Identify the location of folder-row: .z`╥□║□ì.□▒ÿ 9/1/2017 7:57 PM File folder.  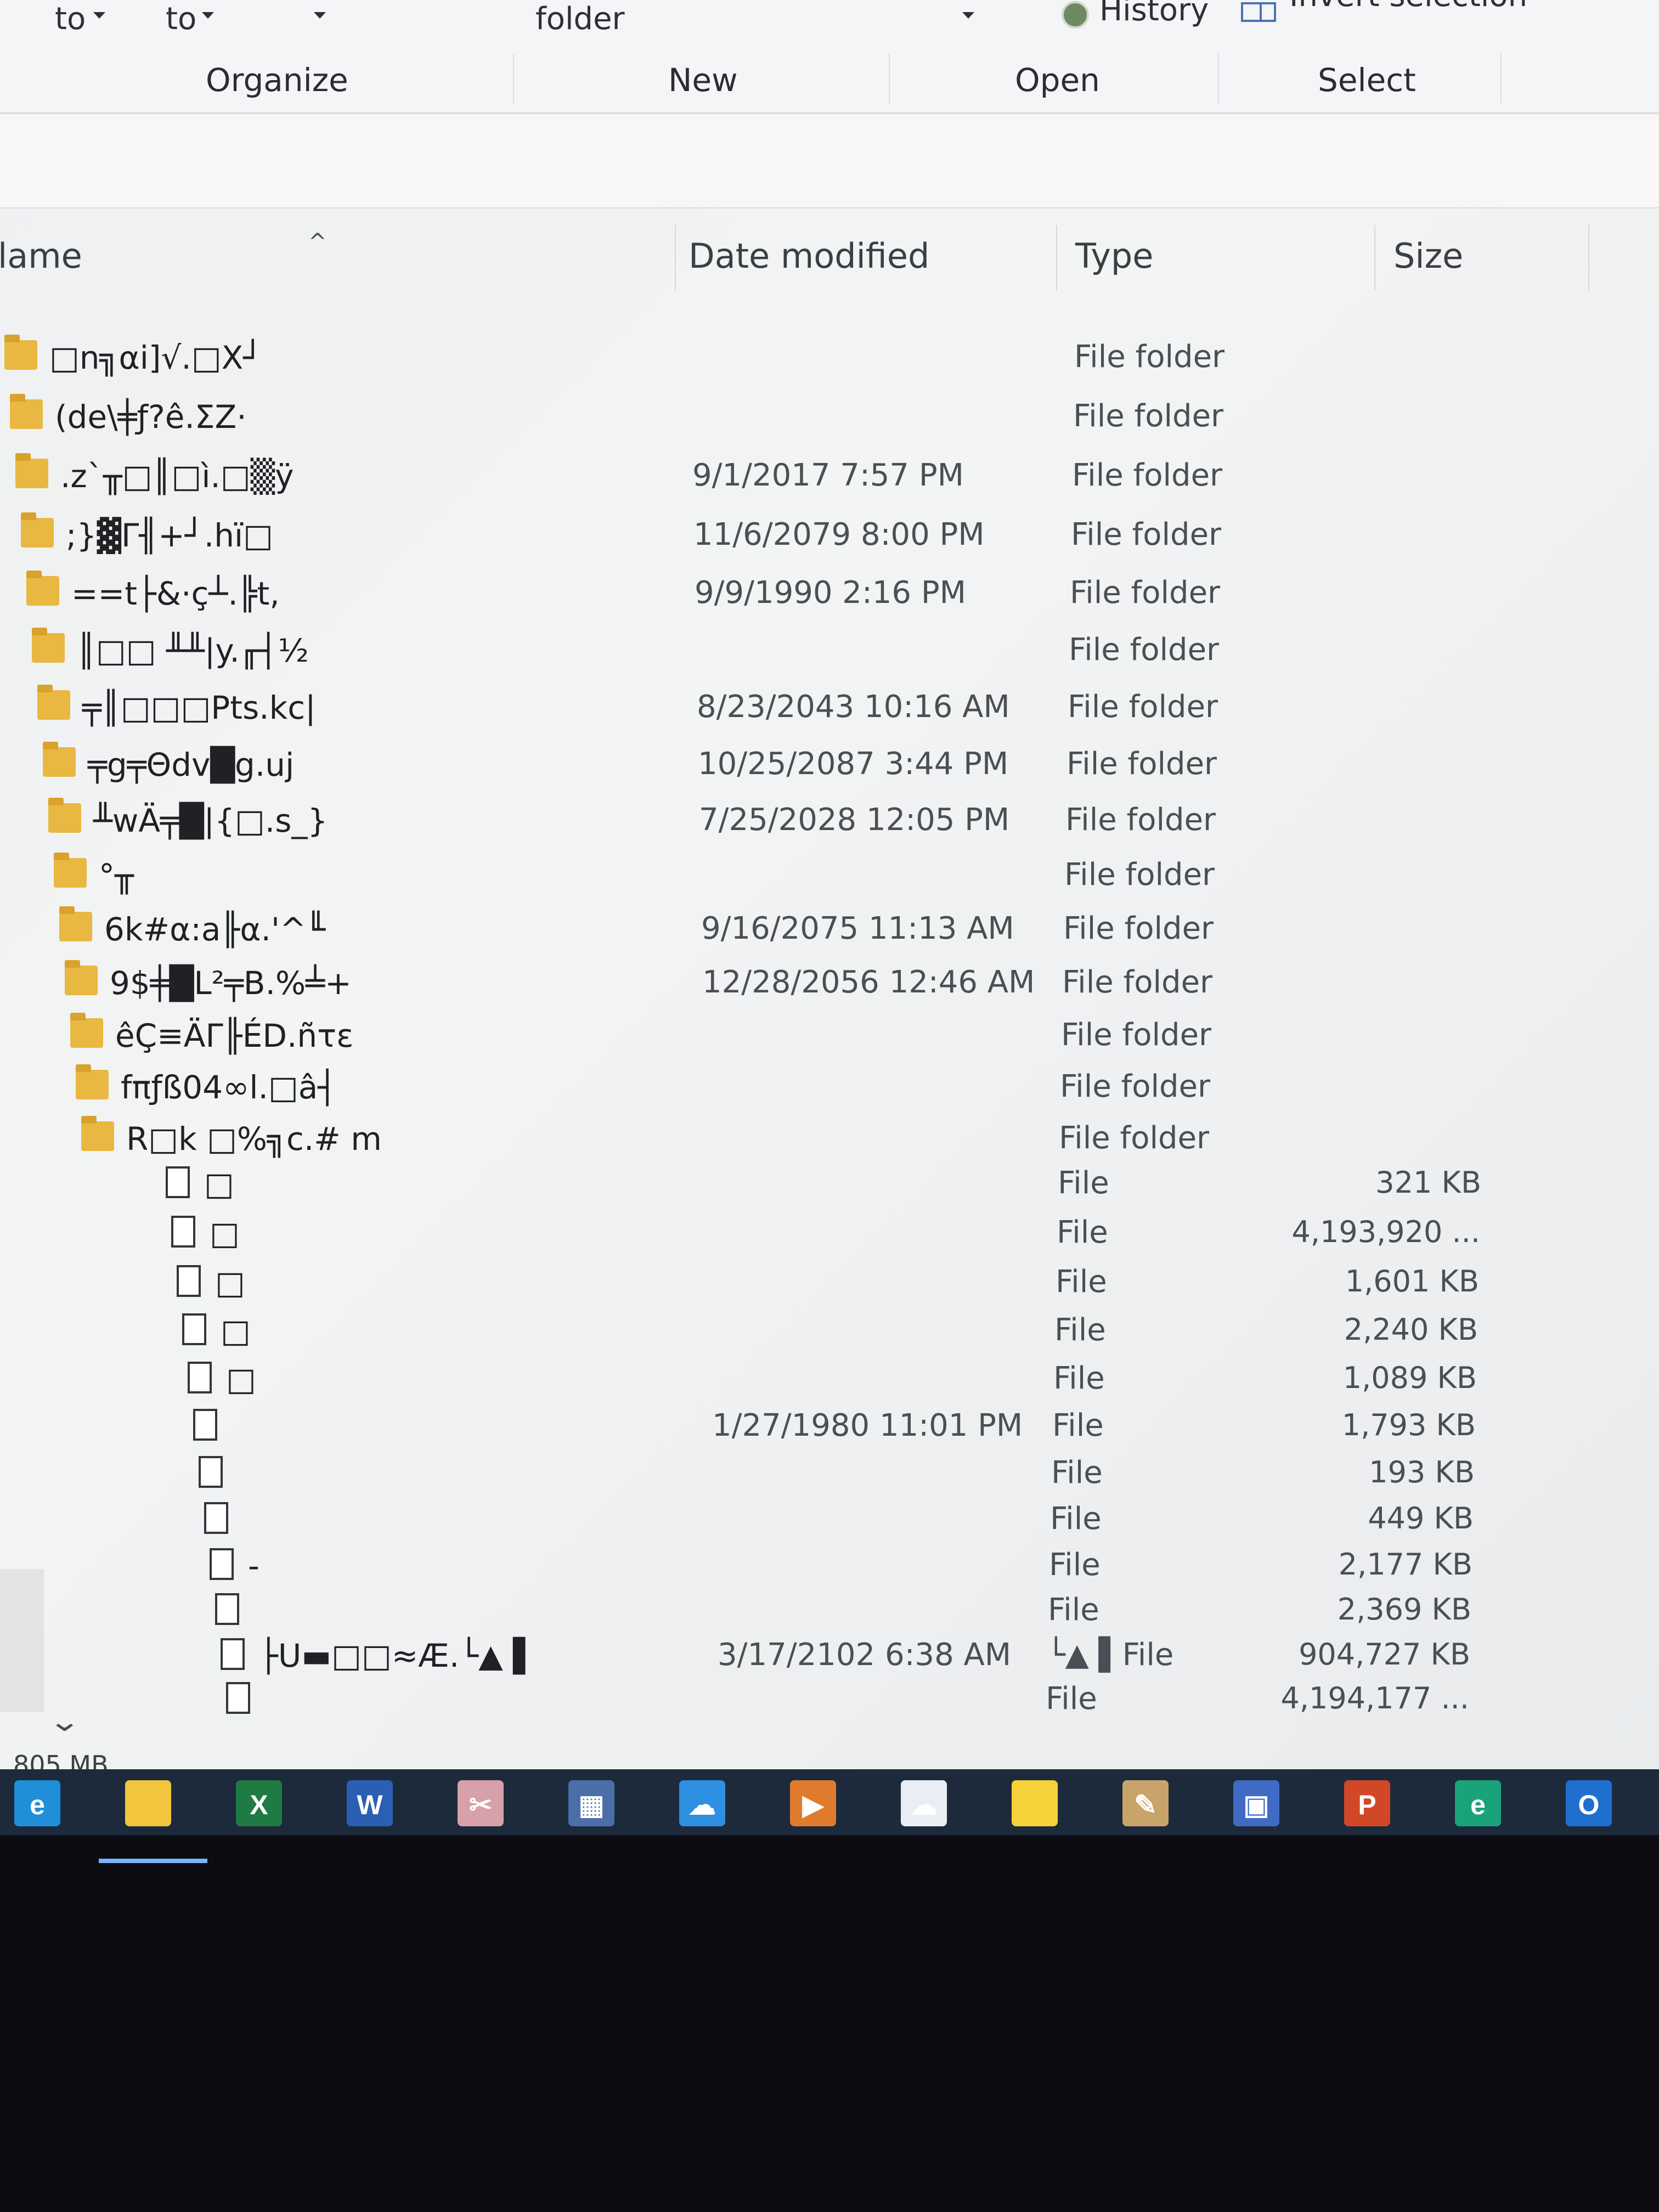
(790, 476).